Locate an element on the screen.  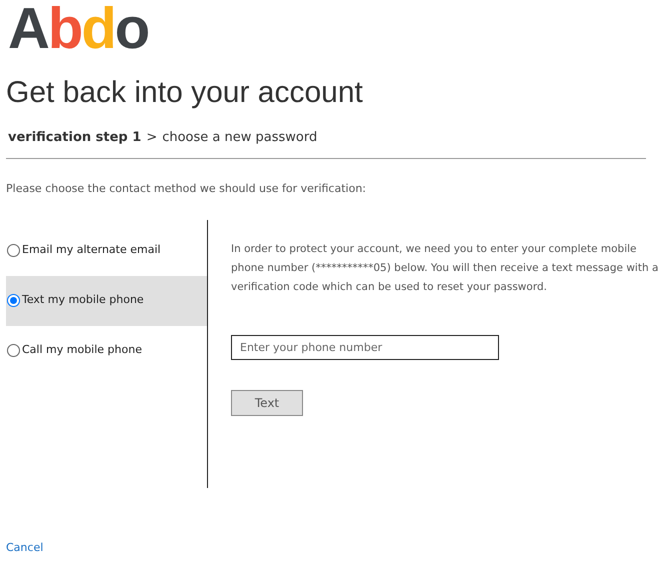
phone-number-field: Enter your phone number is located at coordinates (365, 347).